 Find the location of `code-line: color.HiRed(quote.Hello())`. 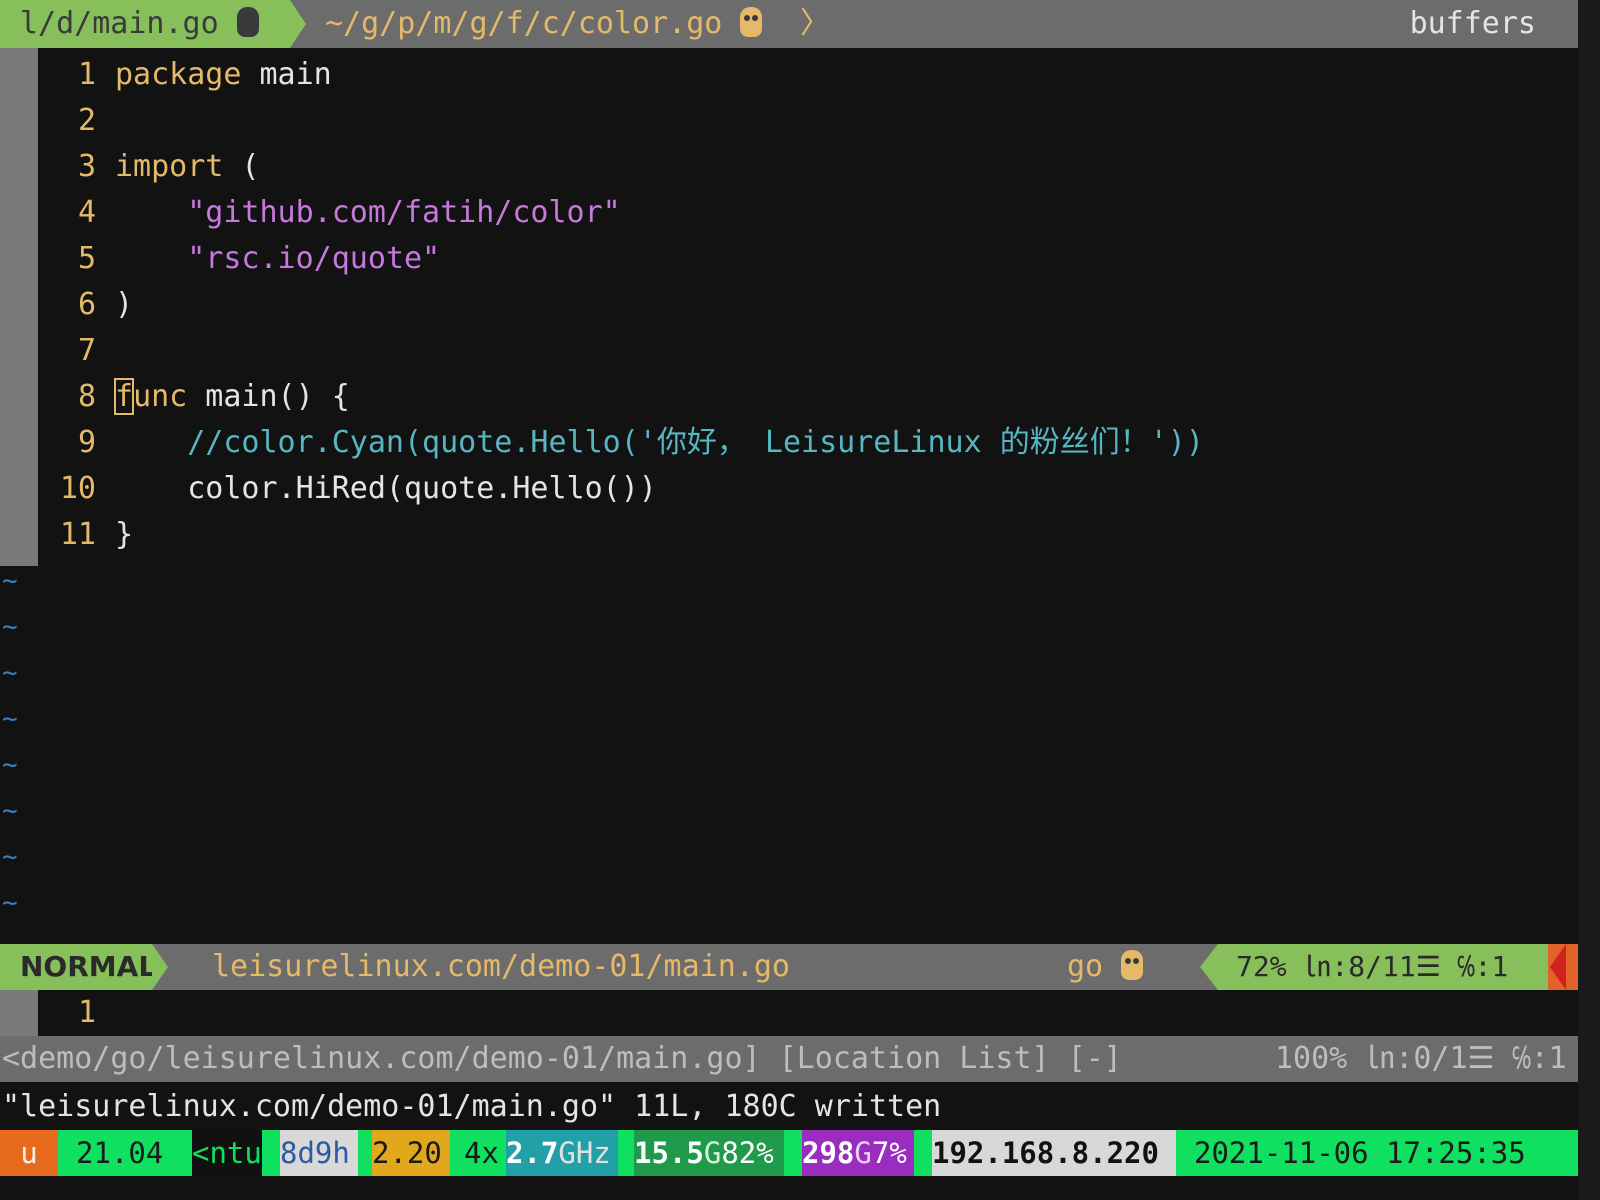

code-line: color.HiRed(quote.Hello()) is located at coordinates (386, 489).